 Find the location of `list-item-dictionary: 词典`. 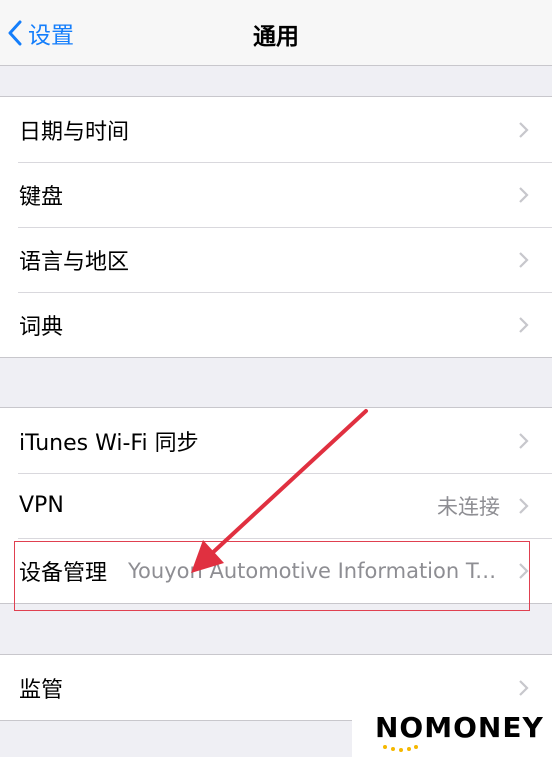

list-item-dictionary: 词典 is located at coordinates (276, 324).